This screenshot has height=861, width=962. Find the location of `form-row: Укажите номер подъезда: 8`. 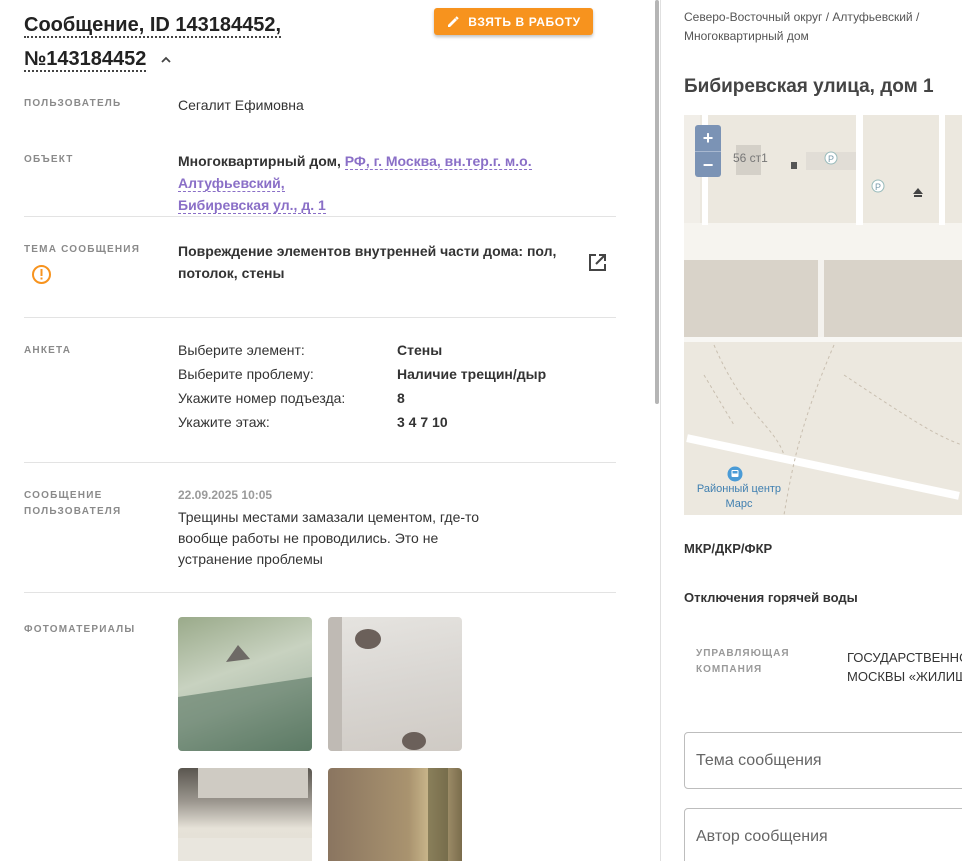

form-row: Укажите номер подъезда: 8 is located at coordinates (362, 398).